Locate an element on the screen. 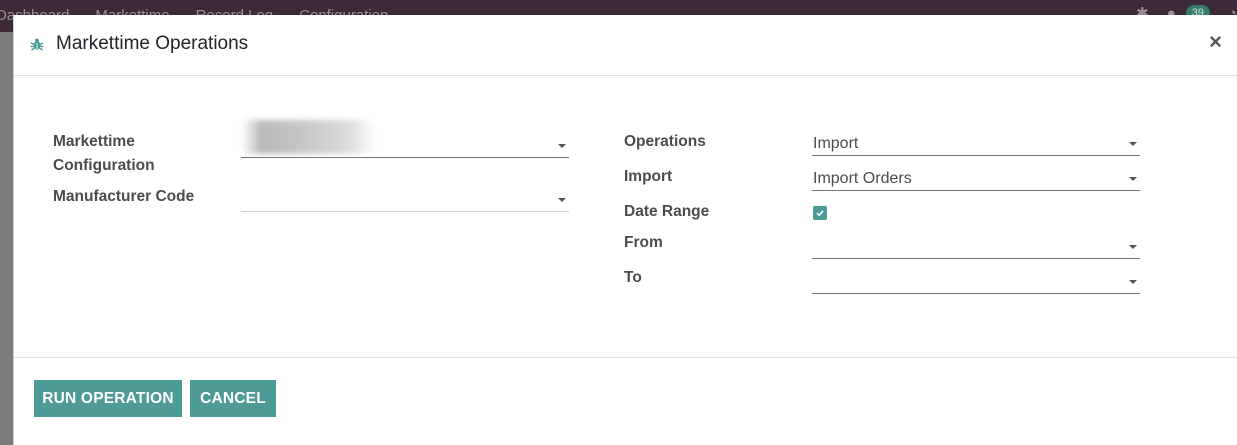 This screenshot has height=445, width=1237. import-value: Import Orders is located at coordinates (862, 178).